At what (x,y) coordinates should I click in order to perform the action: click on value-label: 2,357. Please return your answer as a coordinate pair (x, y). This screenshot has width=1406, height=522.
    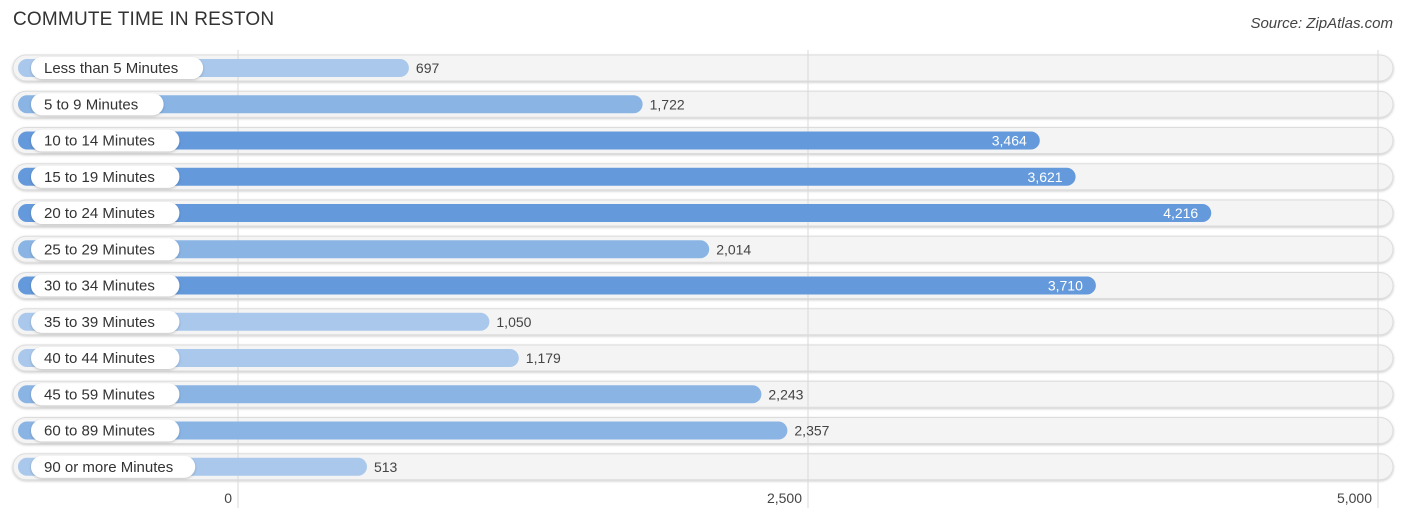
    Looking at the image, I should click on (811, 431).